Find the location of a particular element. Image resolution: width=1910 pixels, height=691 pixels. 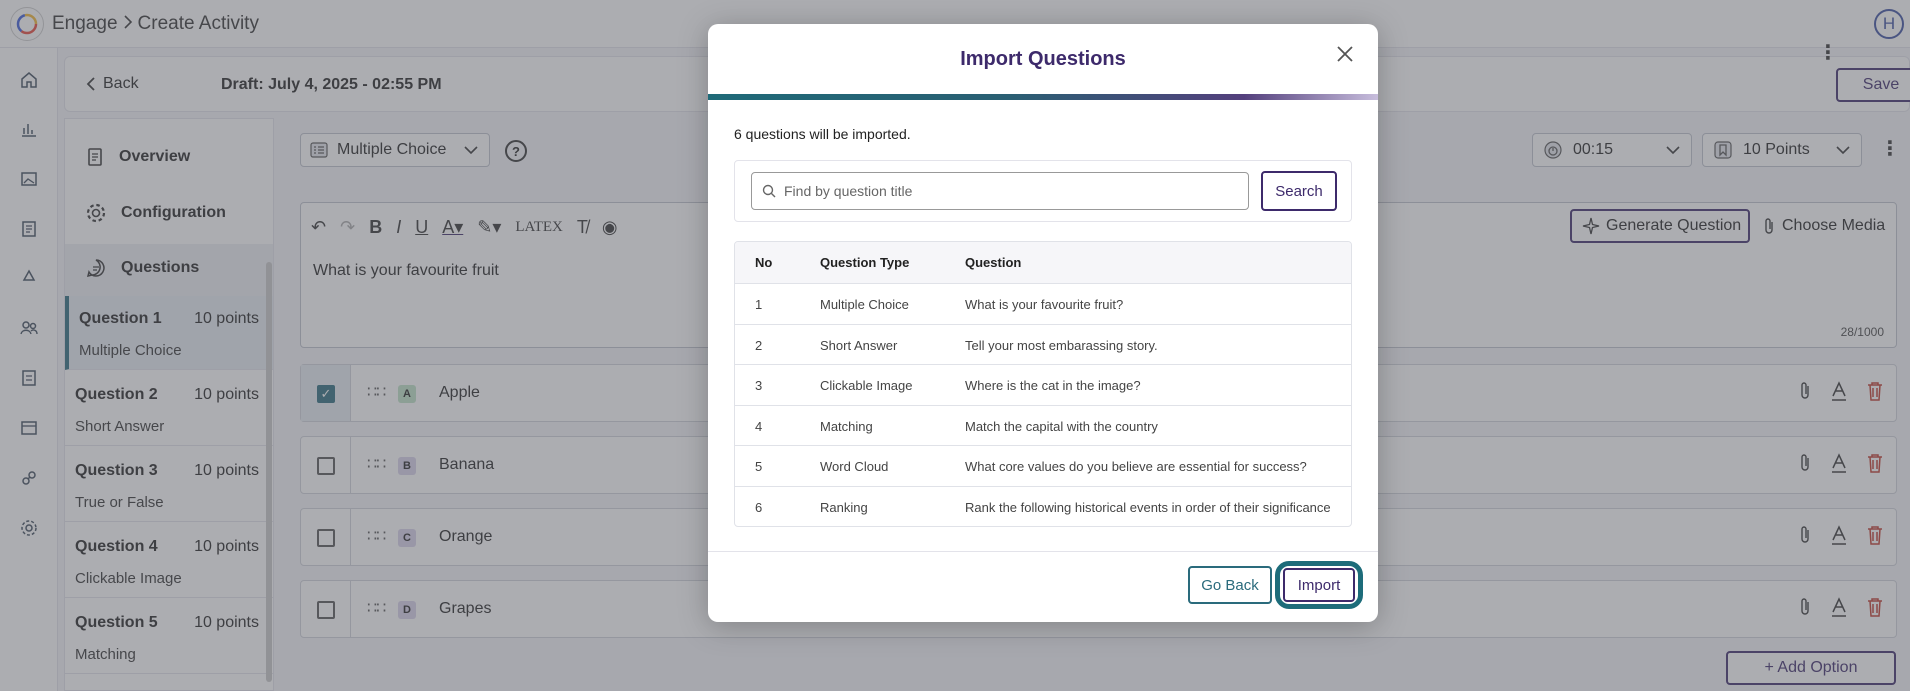

import-count-text: 6 questions will be imported. is located at coordinates (822, 134).